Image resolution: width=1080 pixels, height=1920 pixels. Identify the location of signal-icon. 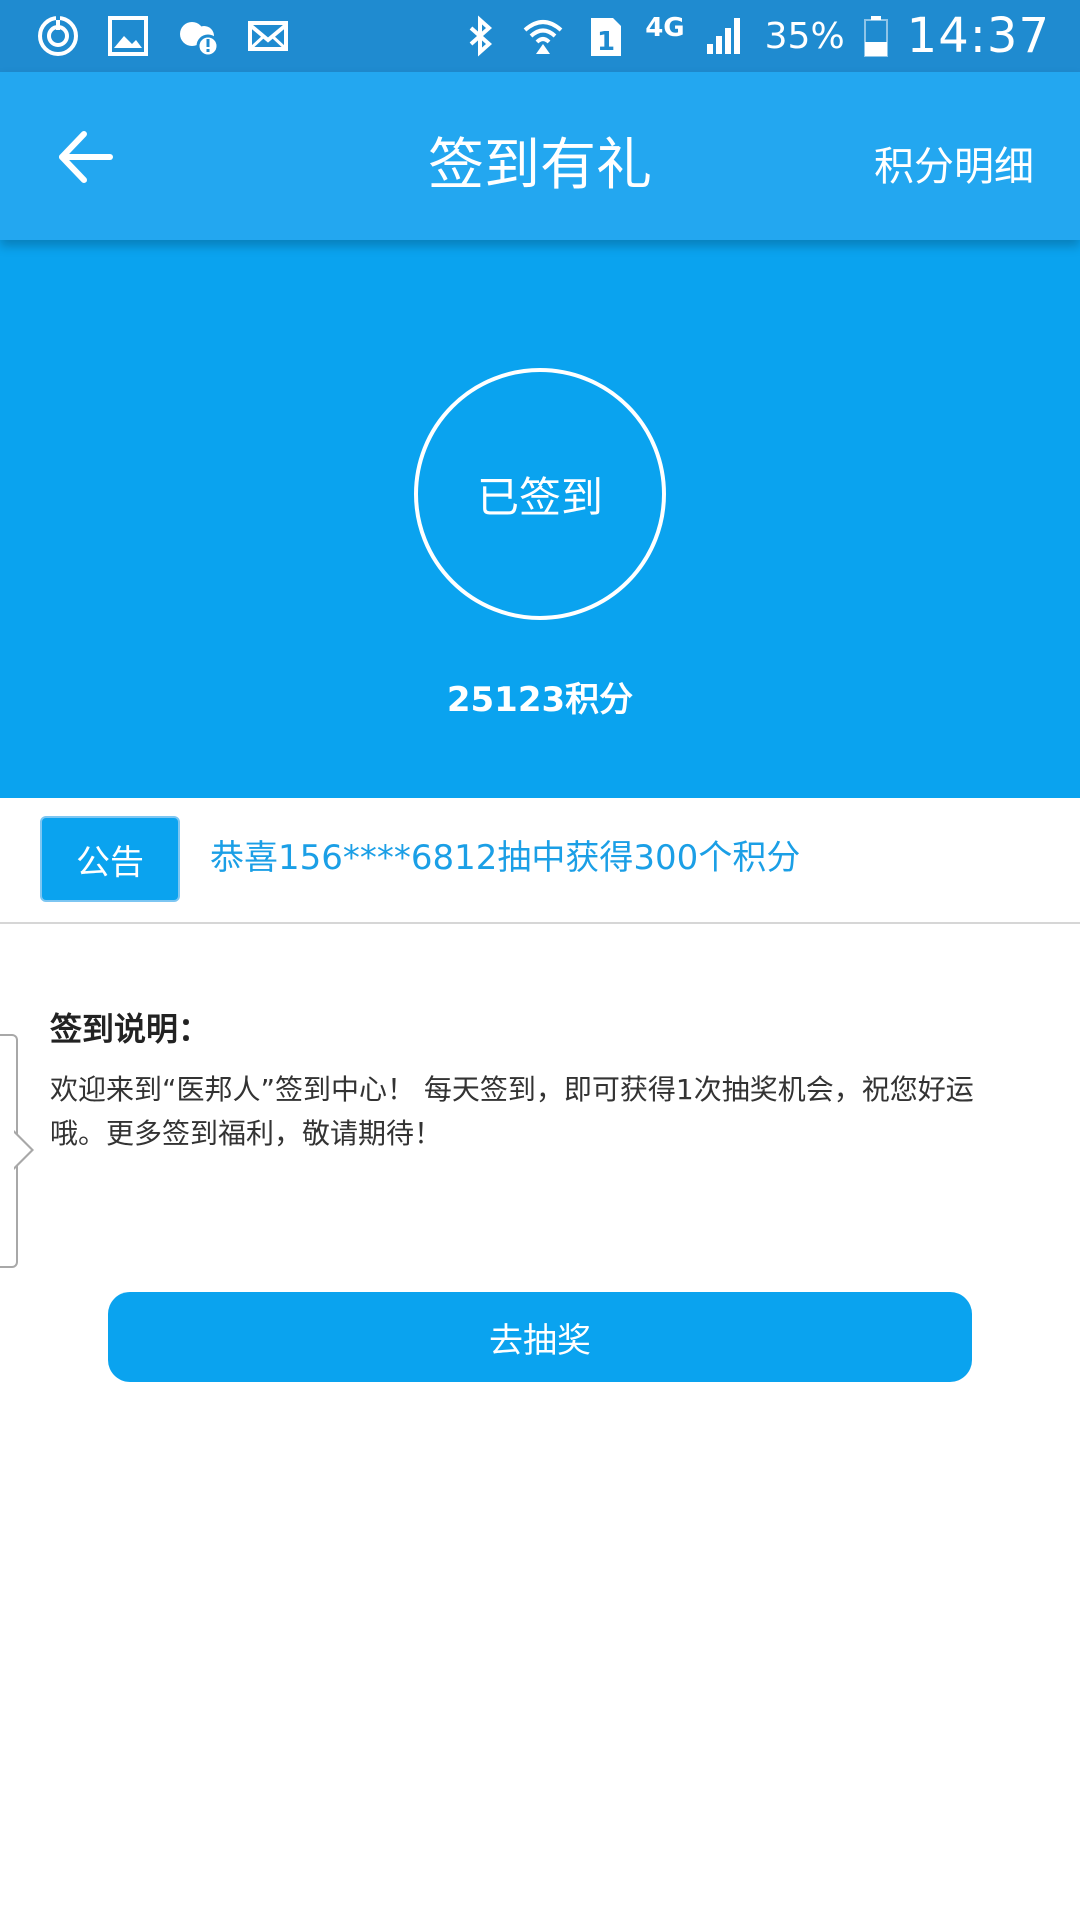
(725, 36).